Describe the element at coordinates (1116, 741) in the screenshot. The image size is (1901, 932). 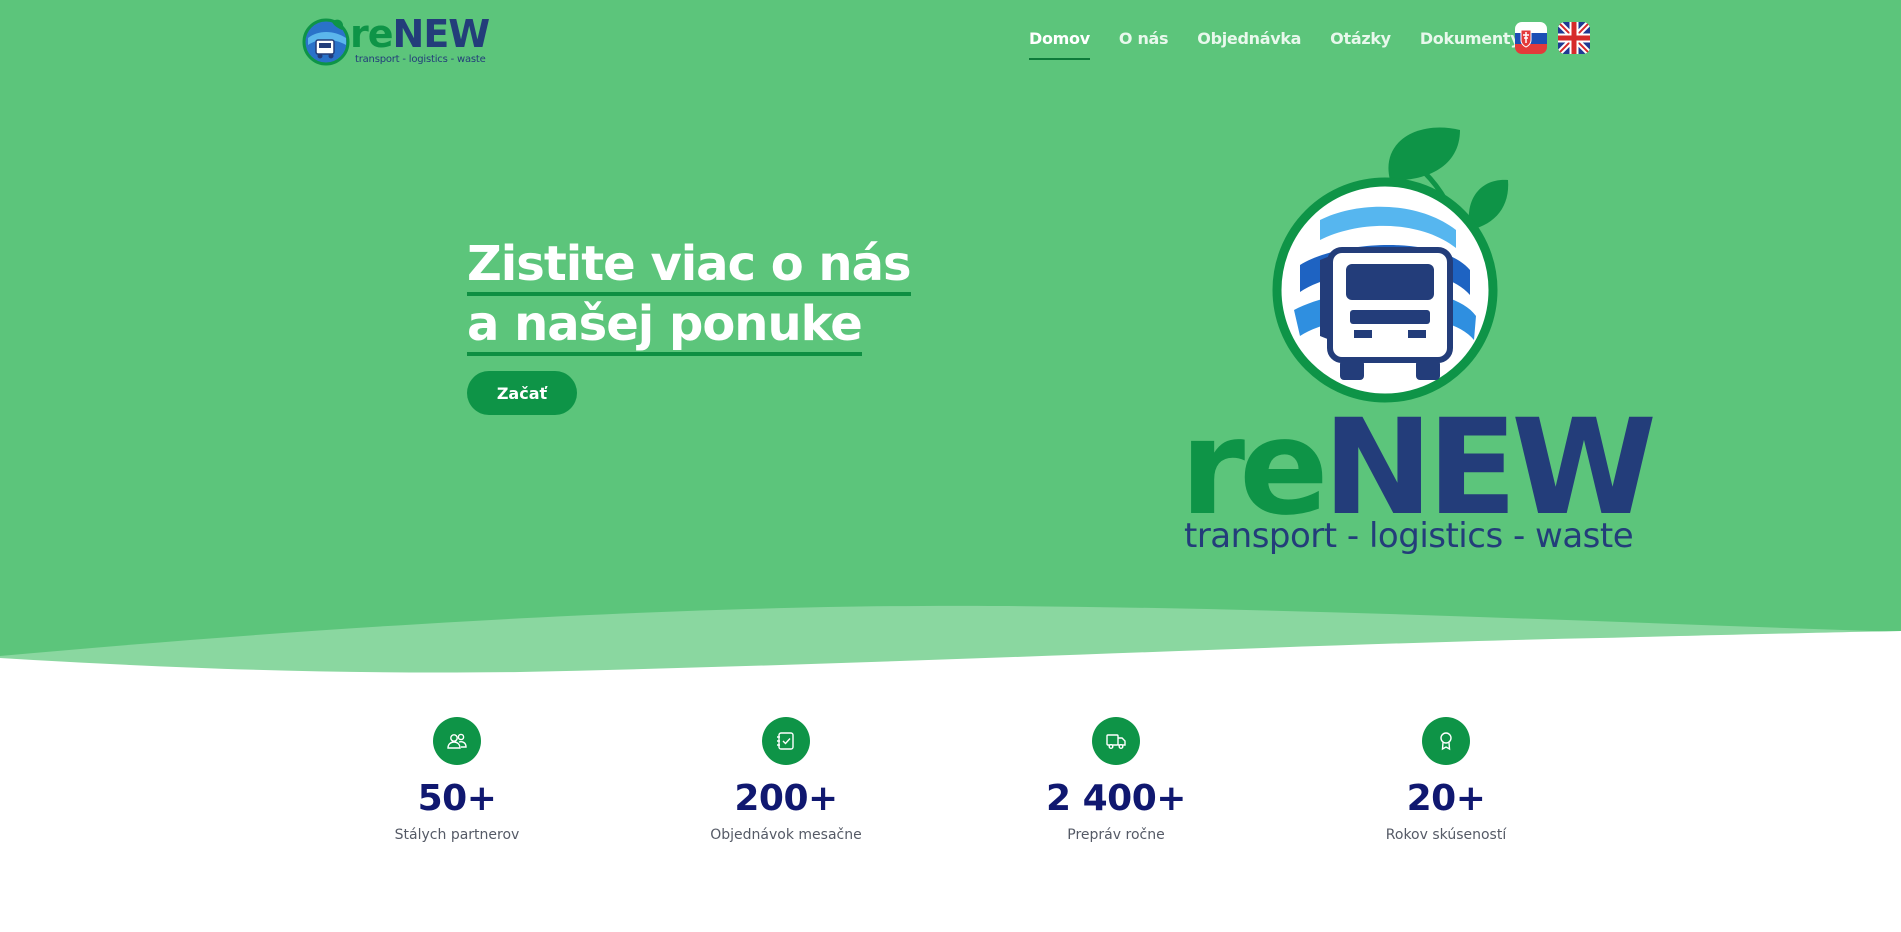
I see `truck-icon` at that location.